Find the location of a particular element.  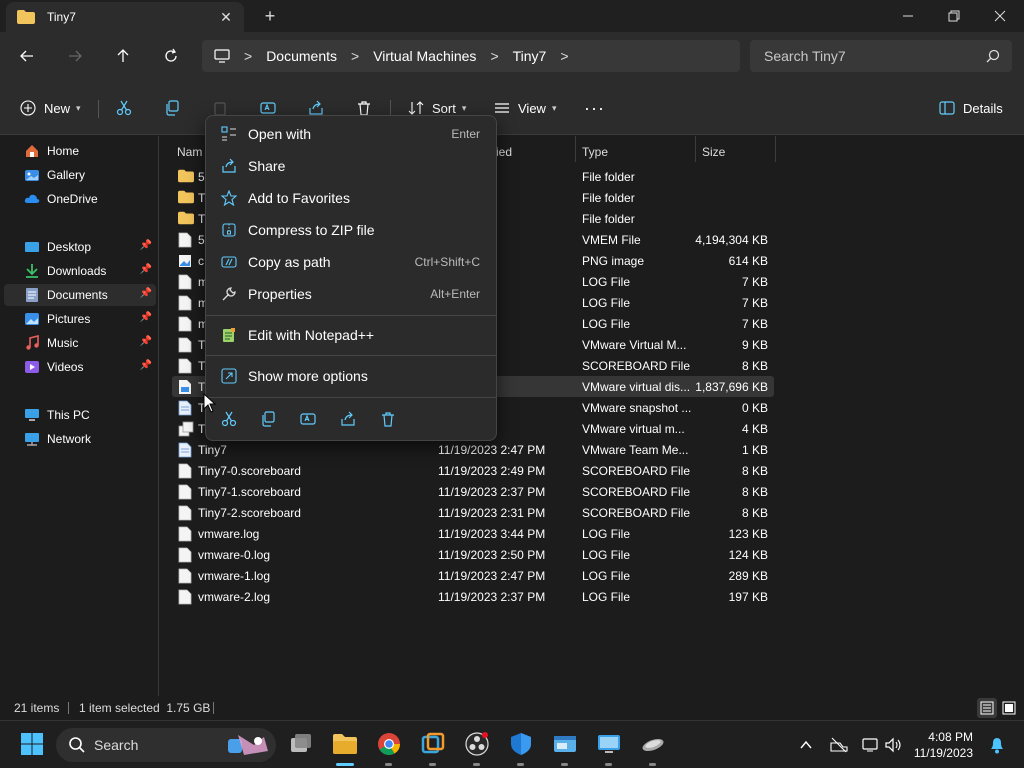

tray-display is located at coordinates (871, 745).